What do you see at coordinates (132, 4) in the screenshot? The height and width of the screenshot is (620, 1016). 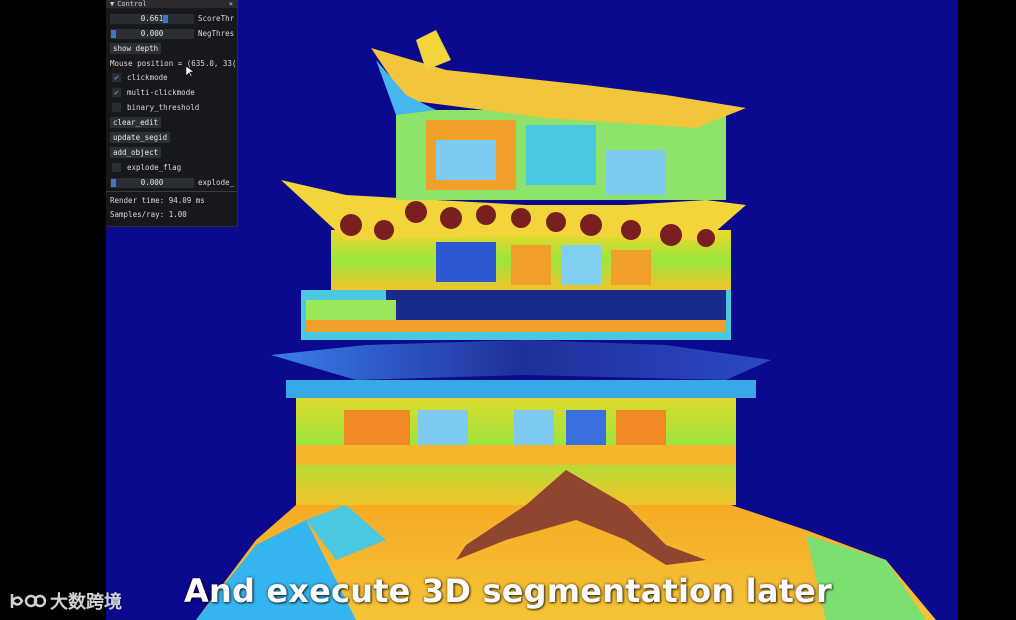 I see `panel-title: Control` at bounding box center [132, 4].